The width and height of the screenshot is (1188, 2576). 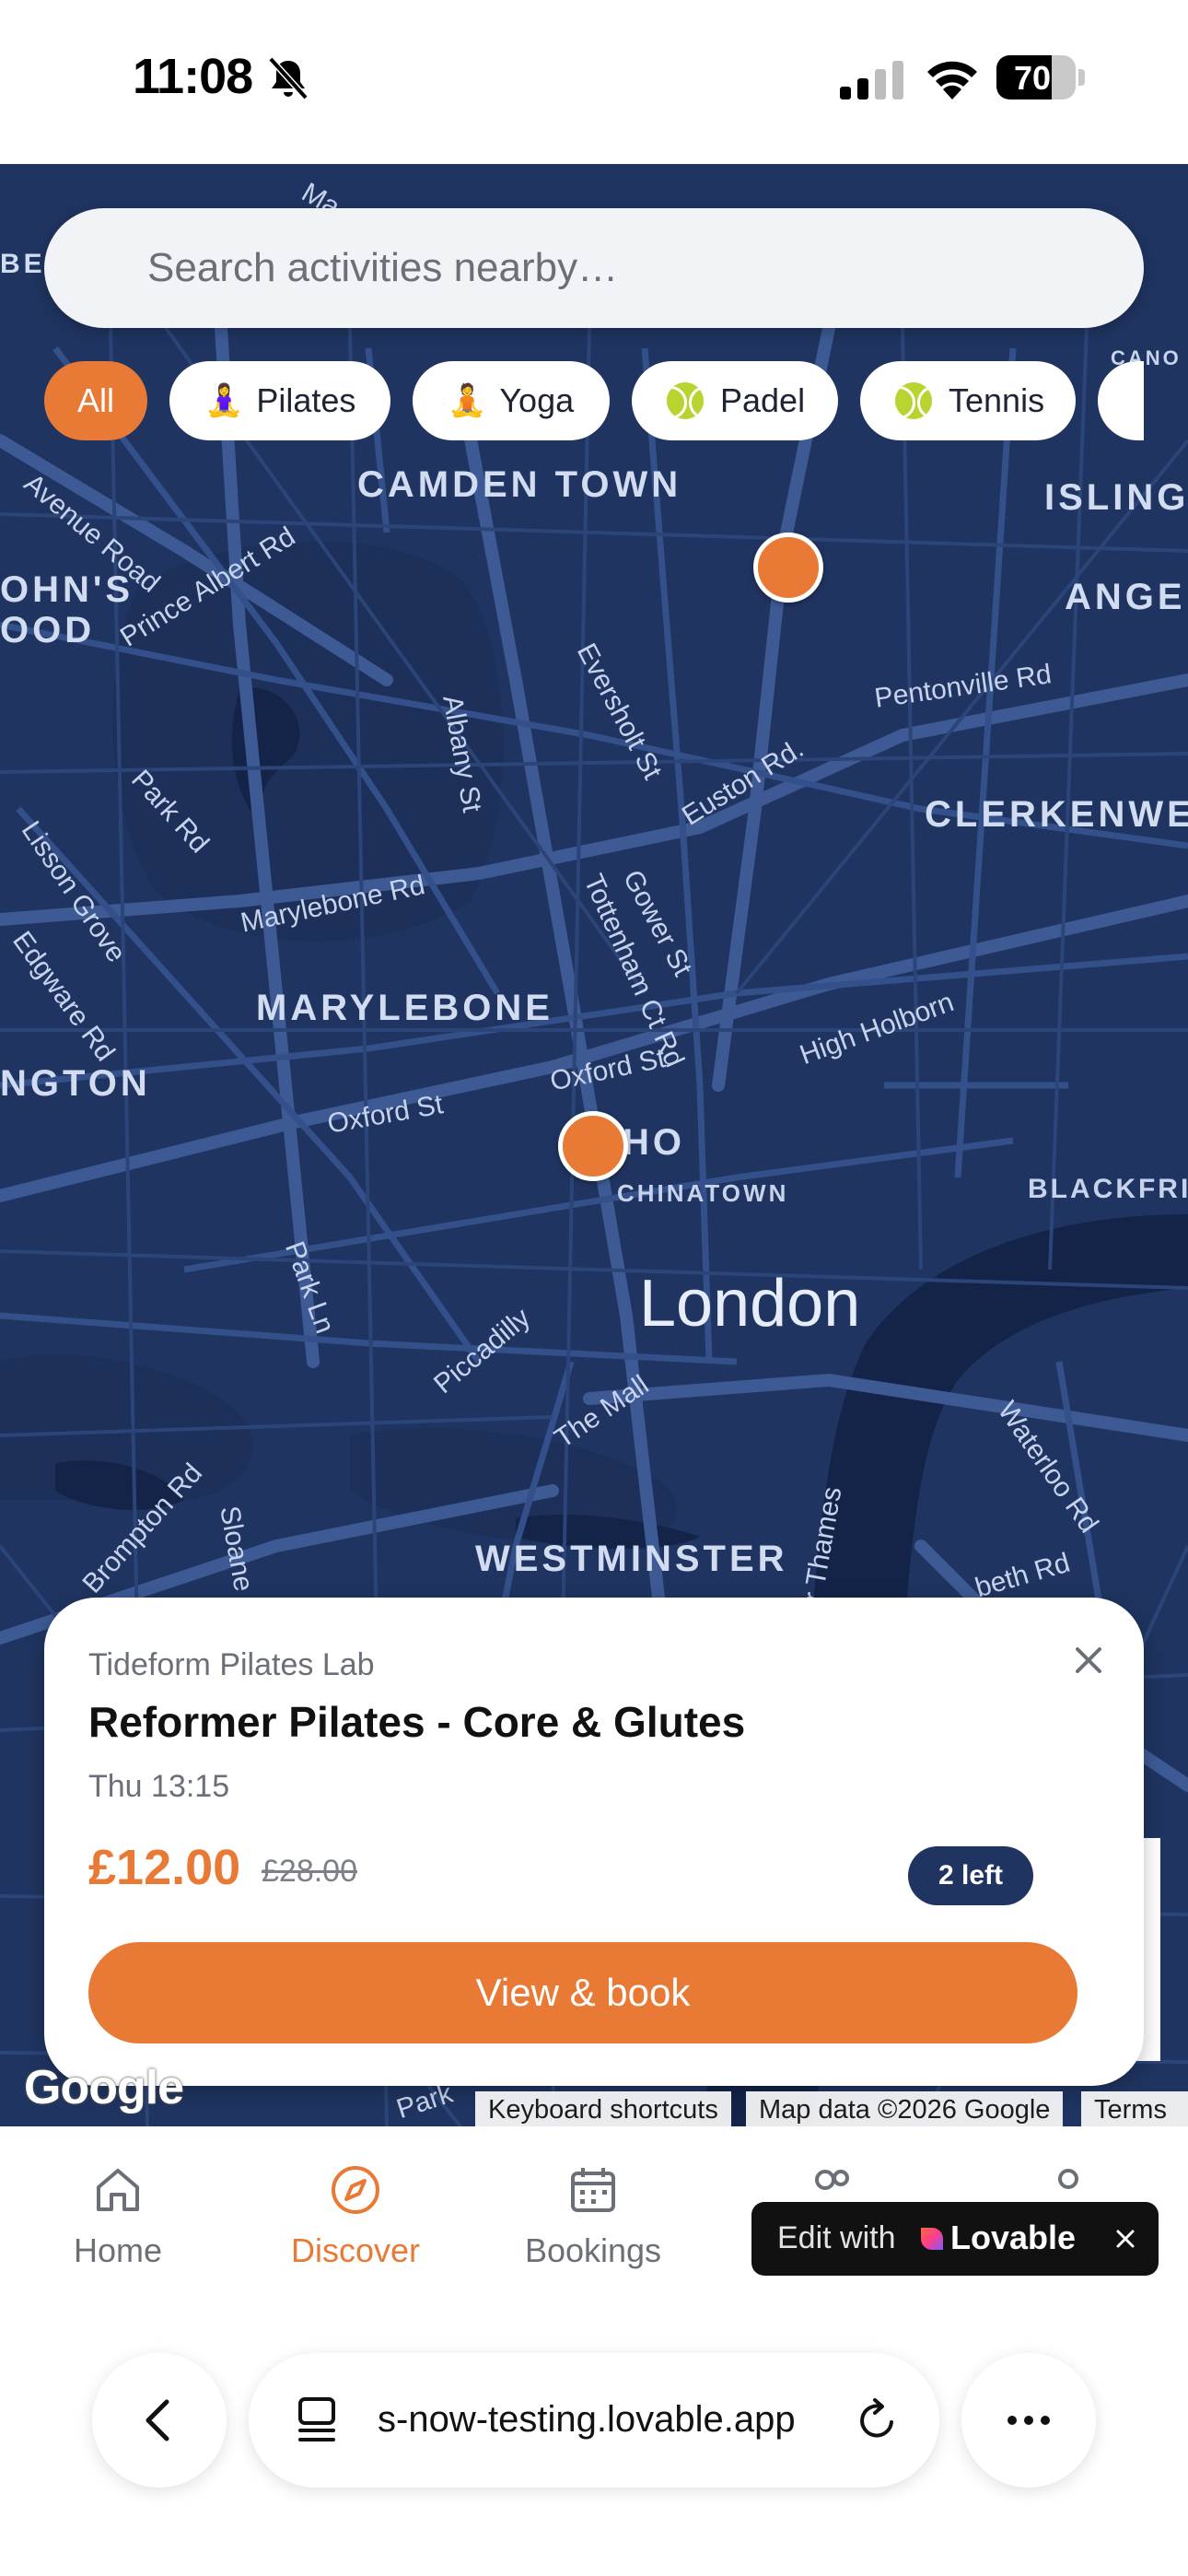 I want to click on keyboard-shortcuts-link: Keyboard shortcuts, so click(x=603, y=2109).